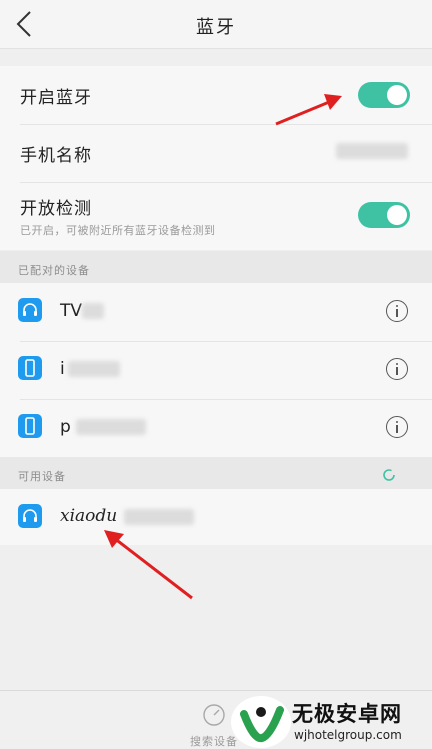 This screenshot has height=749, width=432. I want to click on list-item: i, so click(216, 370).